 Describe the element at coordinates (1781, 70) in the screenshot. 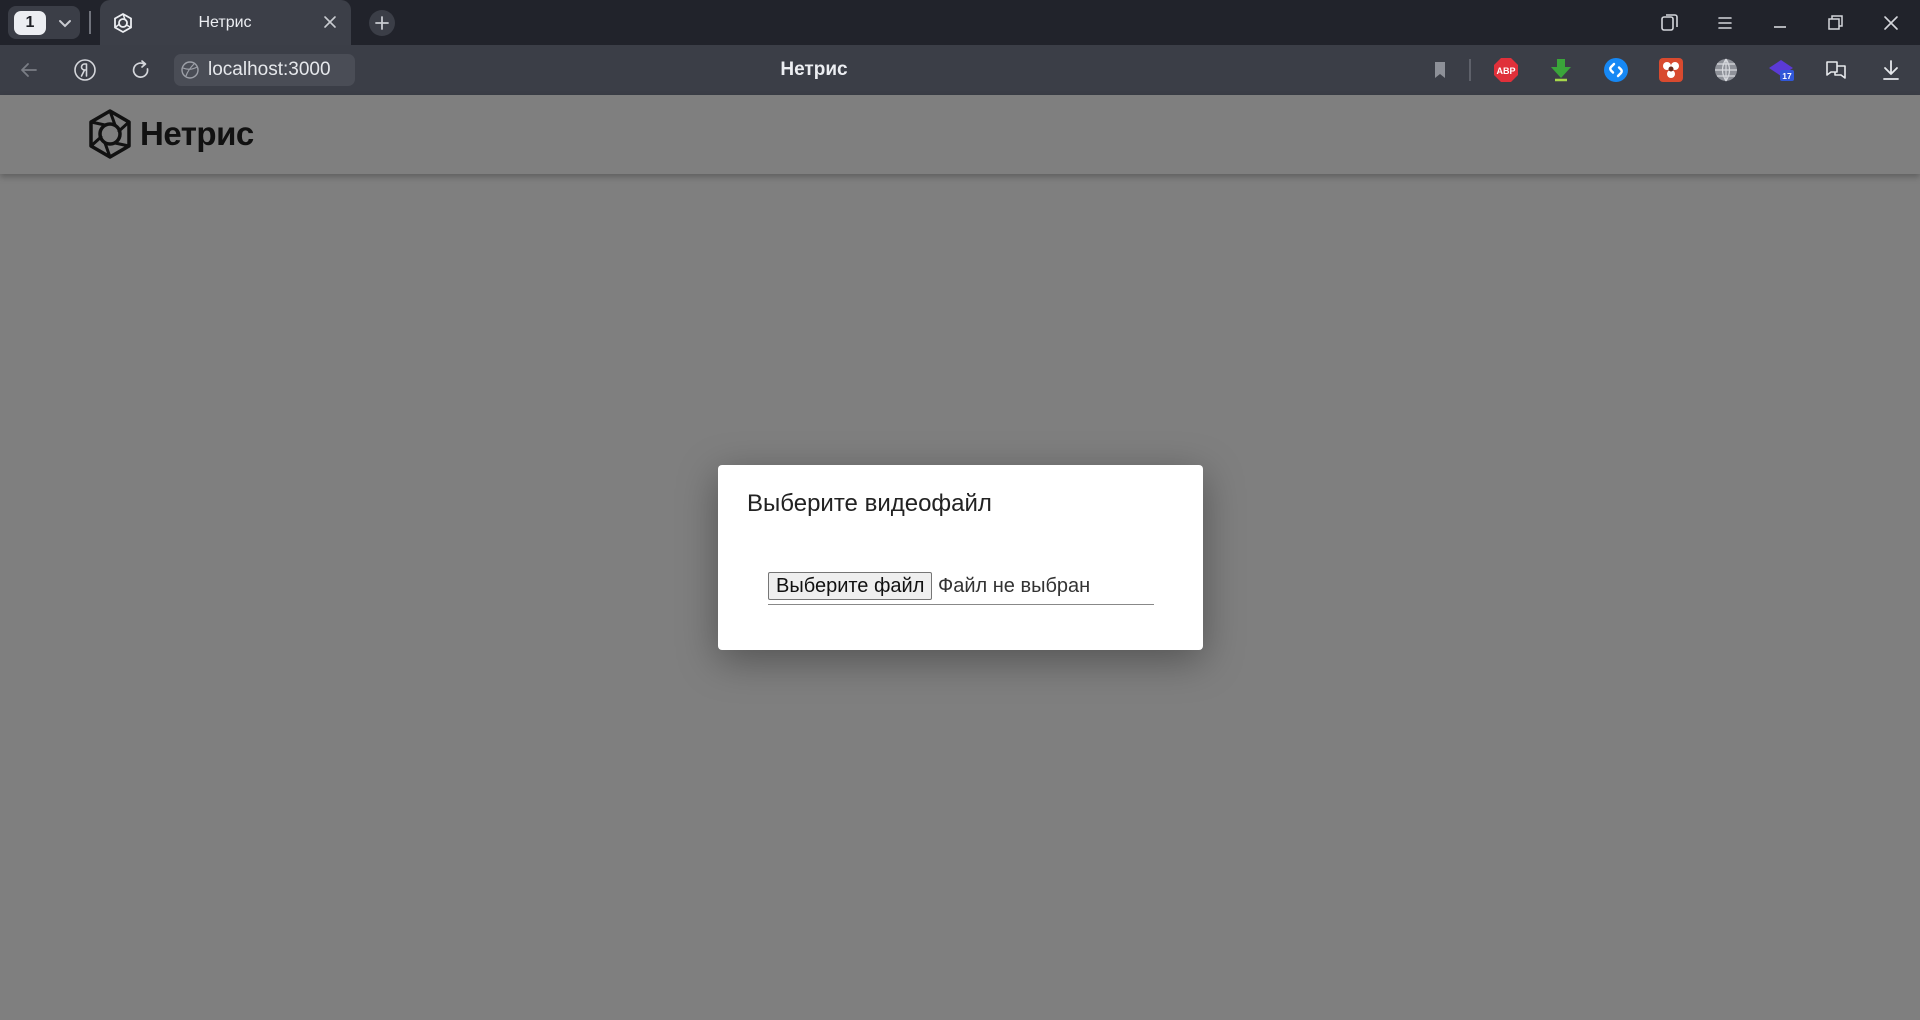

I see `notifications-extension-icon: 17` at that location.